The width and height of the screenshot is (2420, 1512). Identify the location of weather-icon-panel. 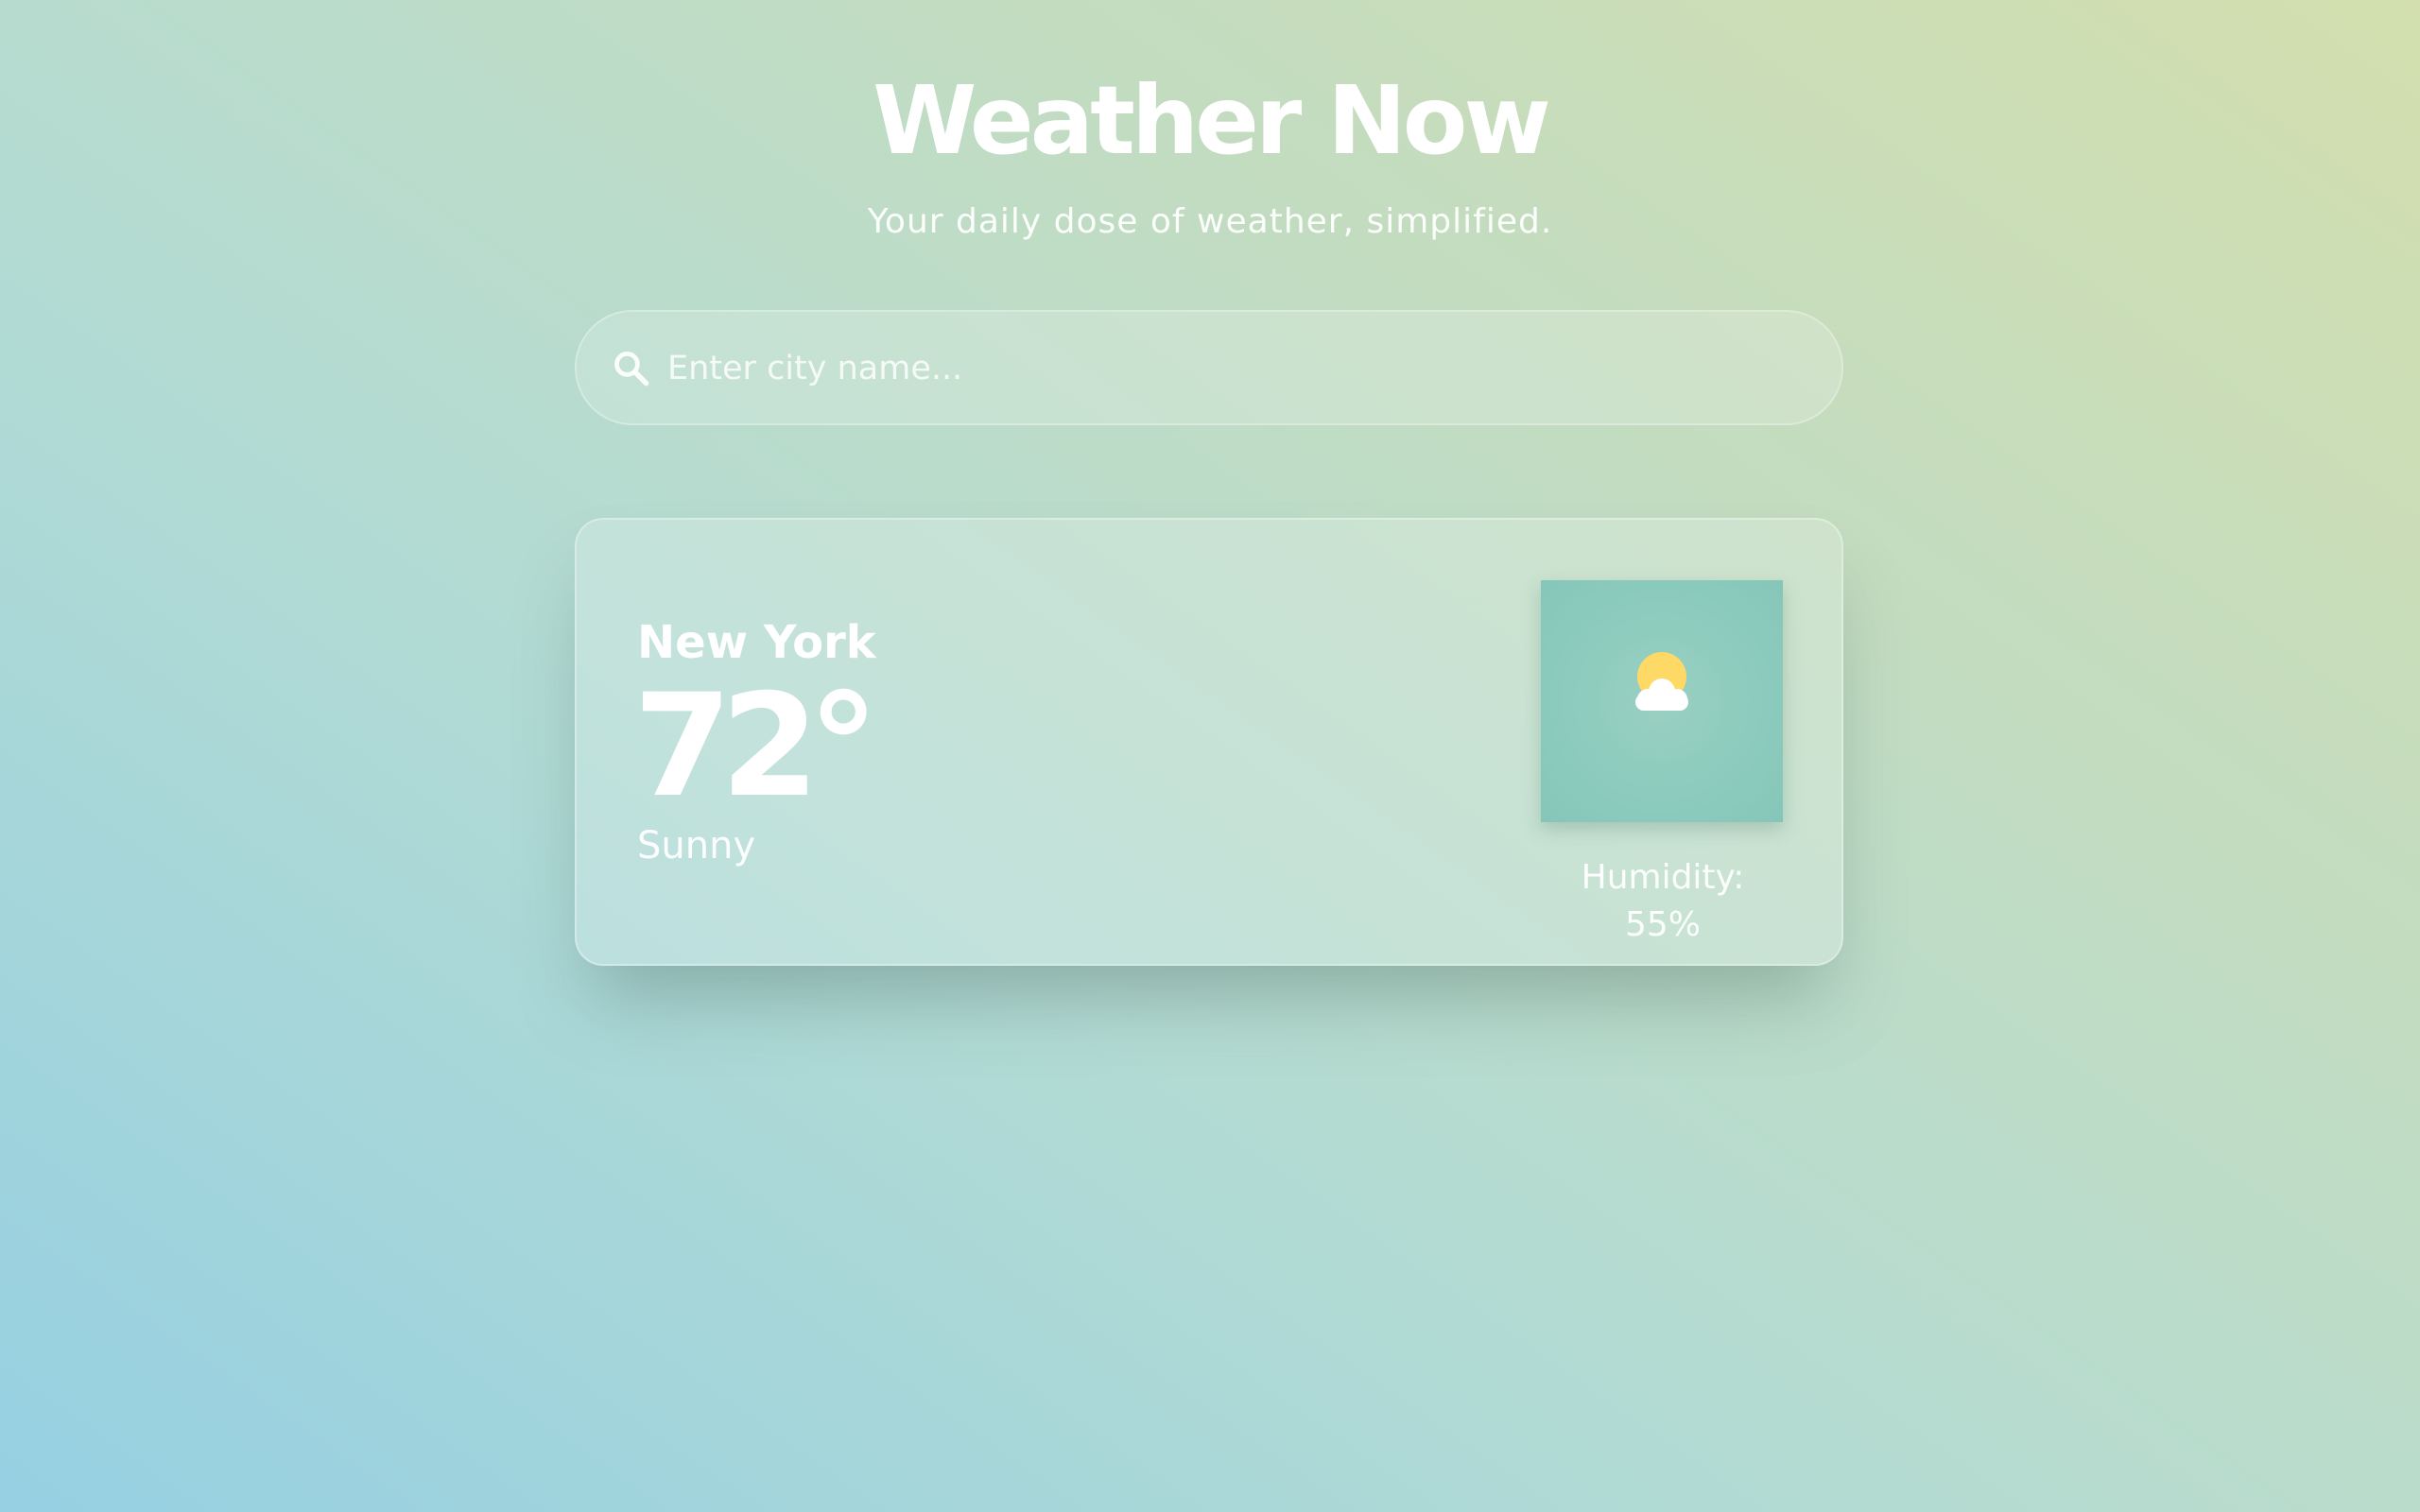
(1662, 701).